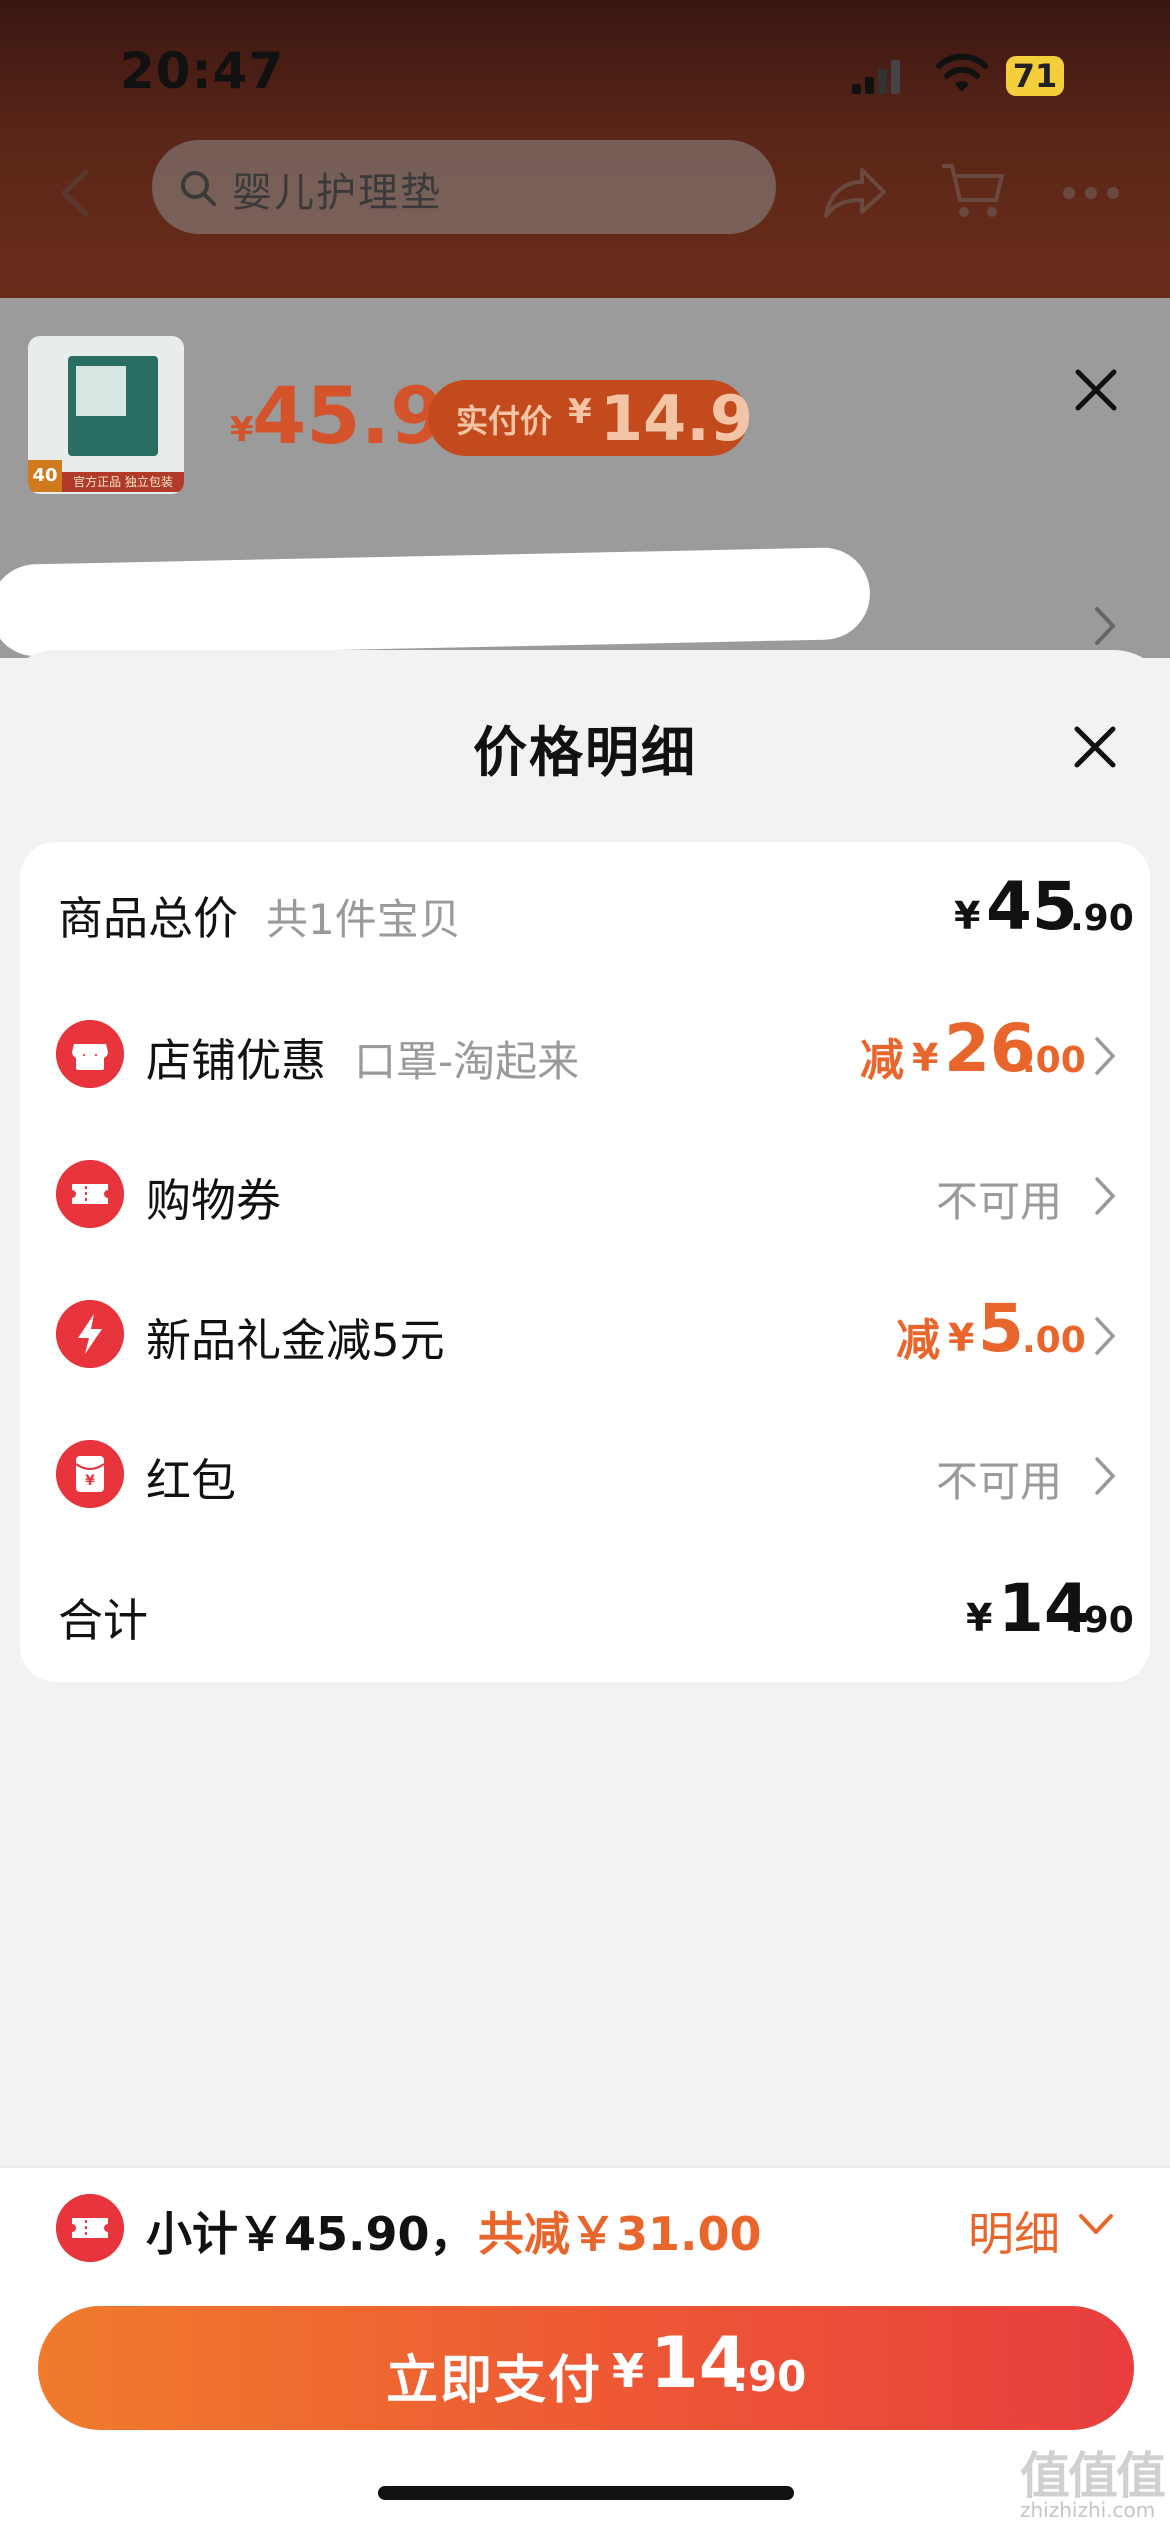 This screenshot has height=2534, width=1170. Describe the element at coordinates (918, 1340) in the screenshot. I see `gift-discount-minus: 减` at that location.